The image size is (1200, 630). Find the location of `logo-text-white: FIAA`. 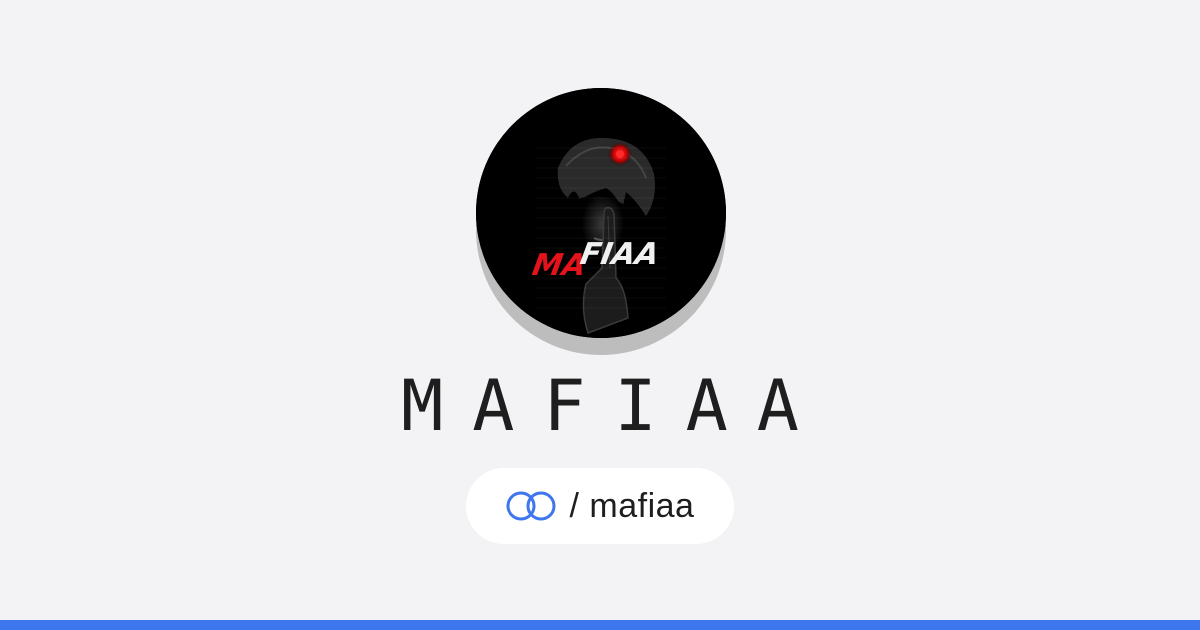

logo-text-white: FIAA is located at coordinates (620, 254).